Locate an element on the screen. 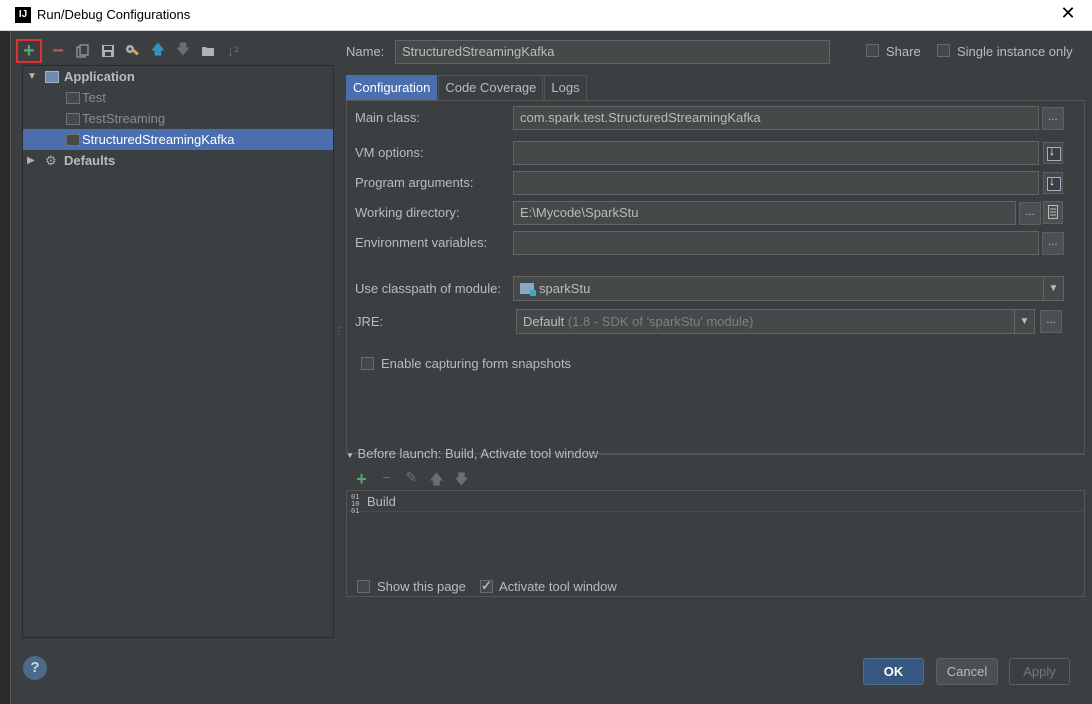 The image size is (1092, 704). tab-logs: Logs is located at coordinates (565, 87).